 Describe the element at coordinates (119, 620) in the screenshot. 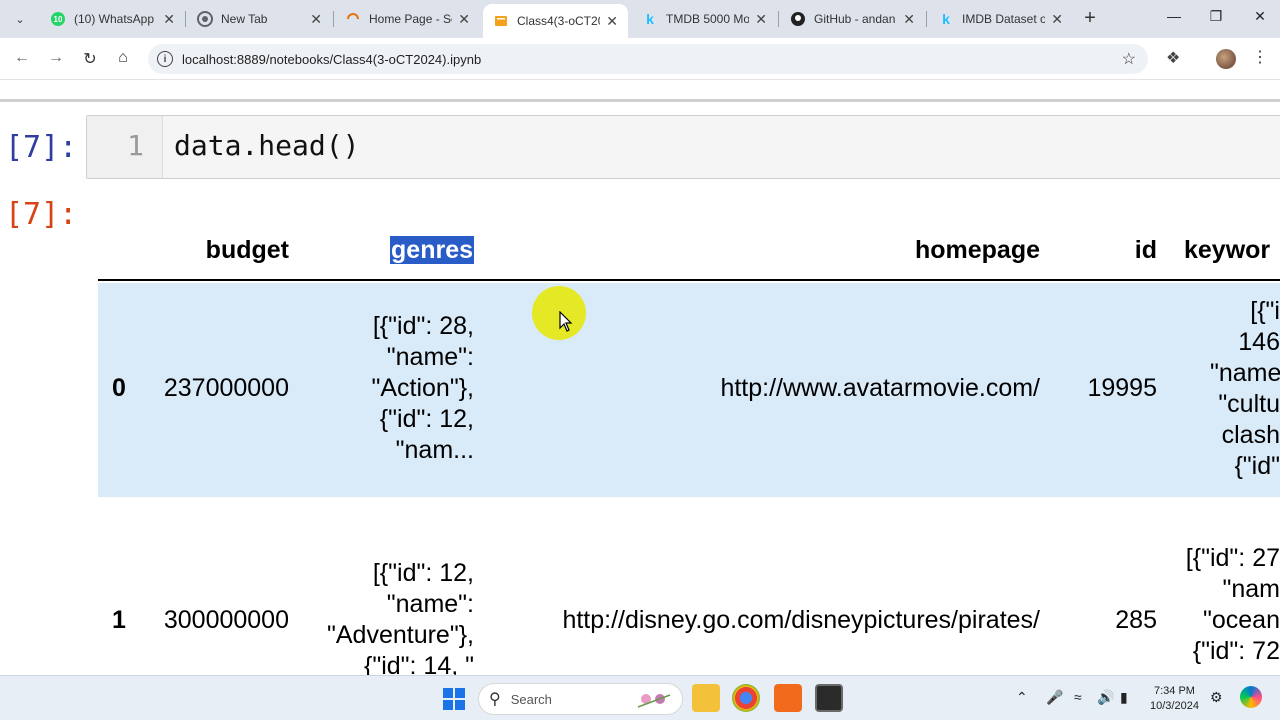

I see `row-index: 1` at that location.